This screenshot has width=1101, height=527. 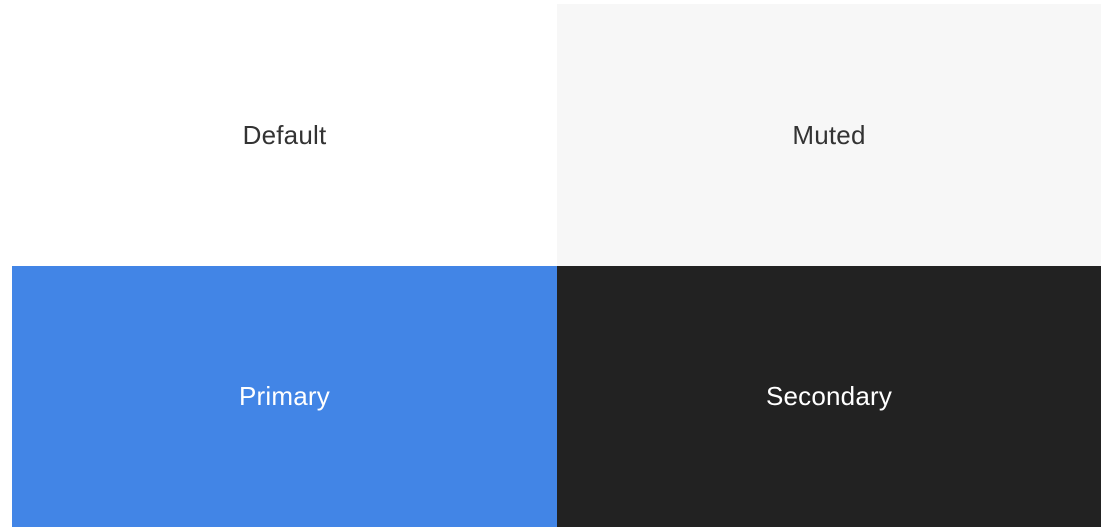 I want to click on tile-secondary-label: Secondary, so click(x=829, y=396).